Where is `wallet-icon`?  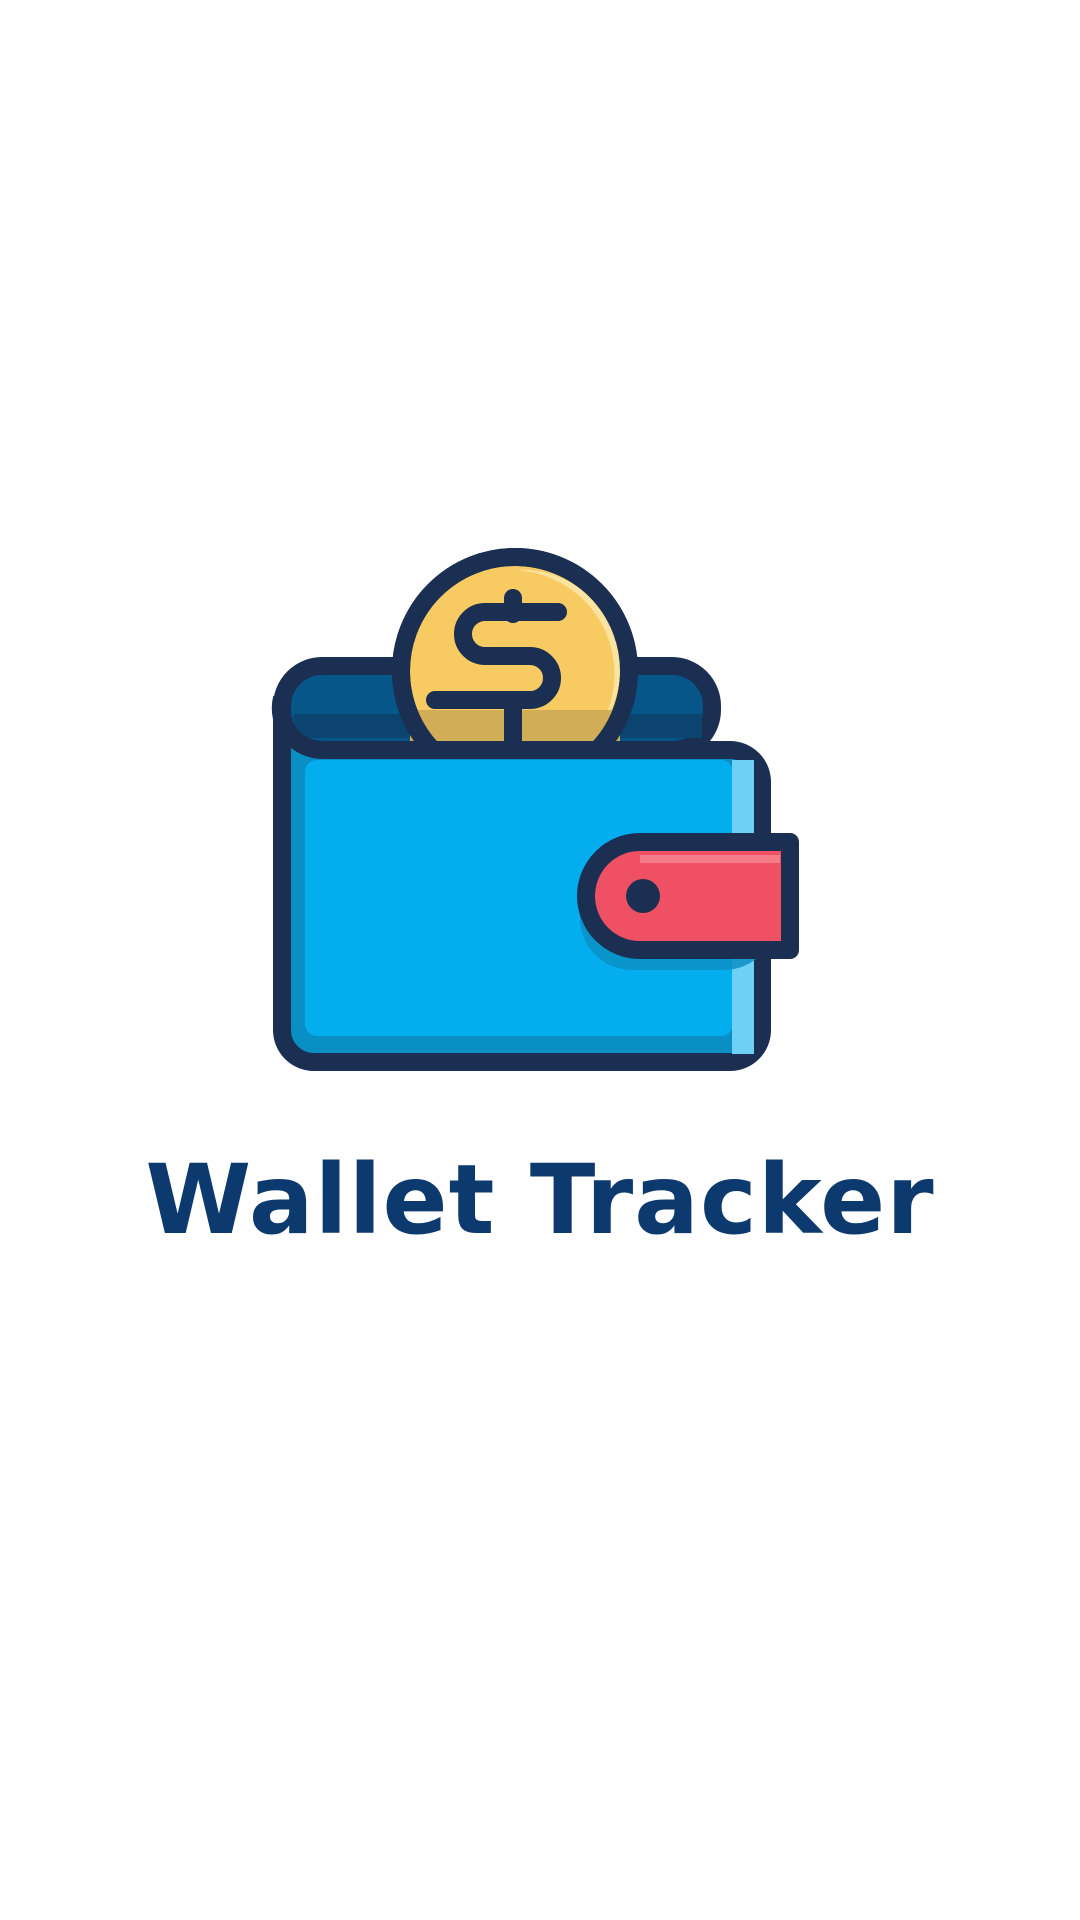
wallet-icon is located at coordinates (535, 809).